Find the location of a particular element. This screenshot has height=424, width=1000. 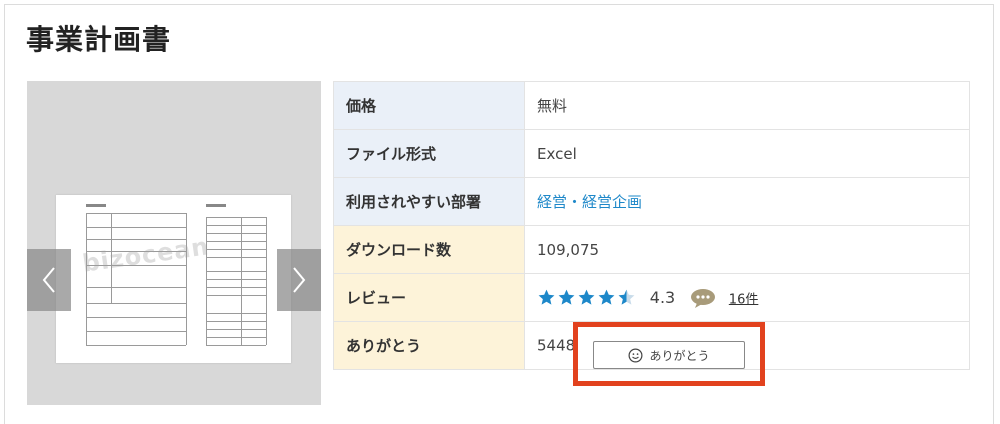

price-value: 無料 is located at coordinates (747, 105).